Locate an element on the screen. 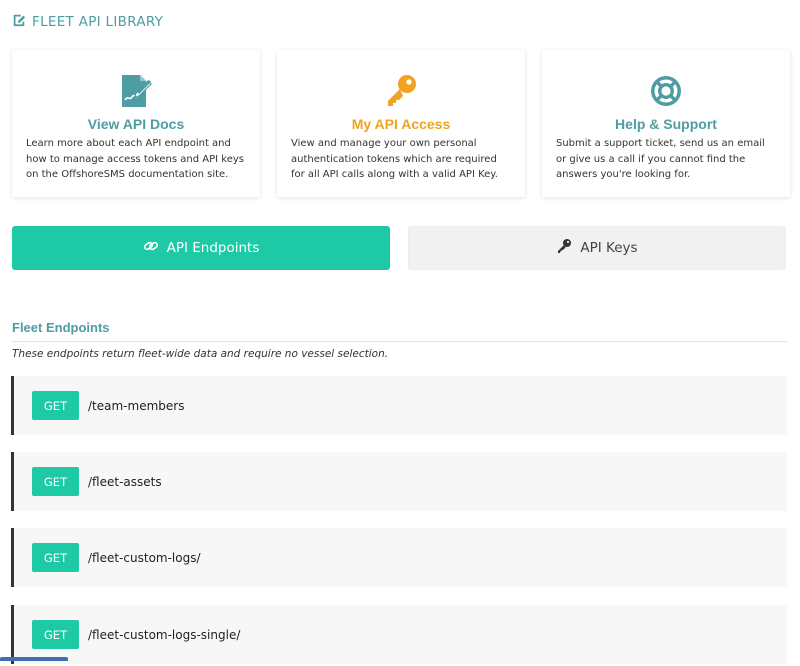 The image size is (800, 666). tab-label: API Endpoints is located at coordinates (213, 248).